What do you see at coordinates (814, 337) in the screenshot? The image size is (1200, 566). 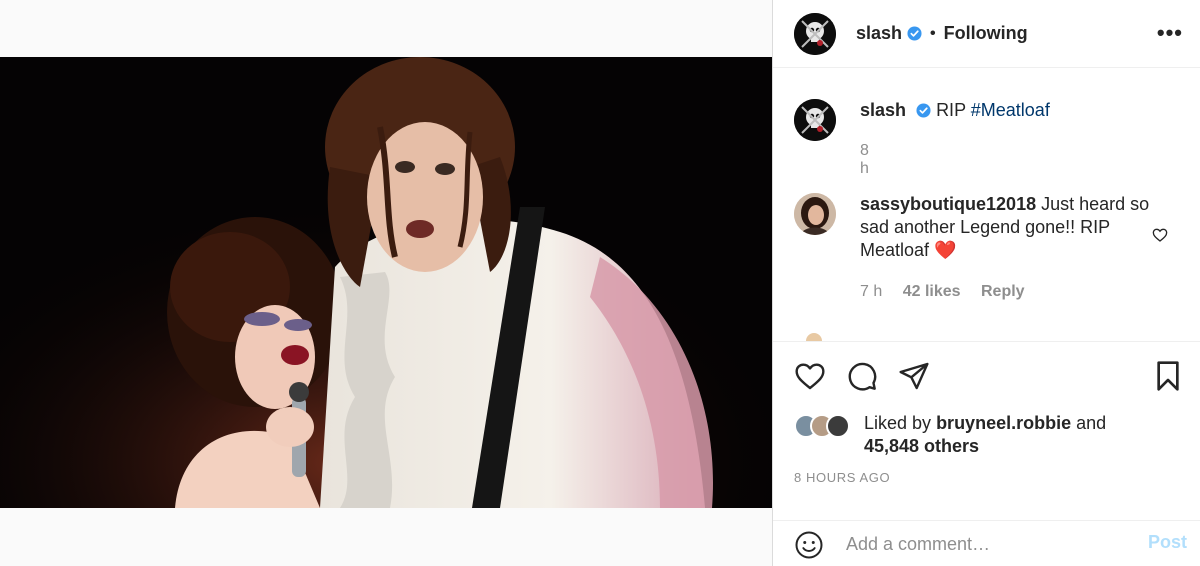 I see `next-comment-avatar-peek` at bounding box center [814, 337].